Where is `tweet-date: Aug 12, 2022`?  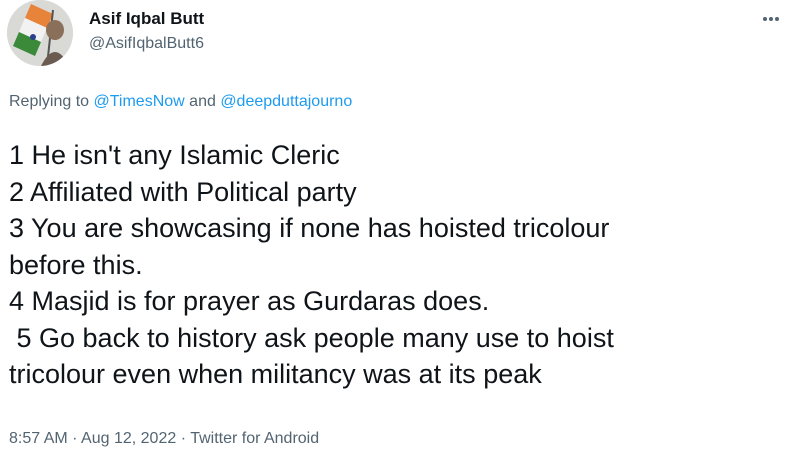
tweet-date: Aug 12, 2022 is located at coordinates (128, 438).